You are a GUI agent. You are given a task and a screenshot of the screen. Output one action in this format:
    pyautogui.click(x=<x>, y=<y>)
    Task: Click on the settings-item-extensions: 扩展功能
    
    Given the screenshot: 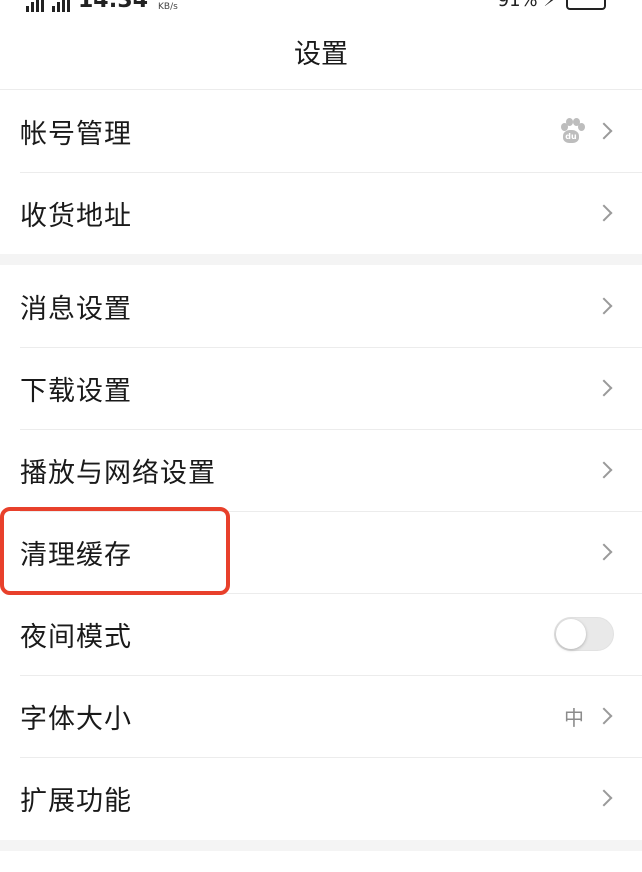 What is the action you would take?
    pyautogui.click(x=321, y=798)
    